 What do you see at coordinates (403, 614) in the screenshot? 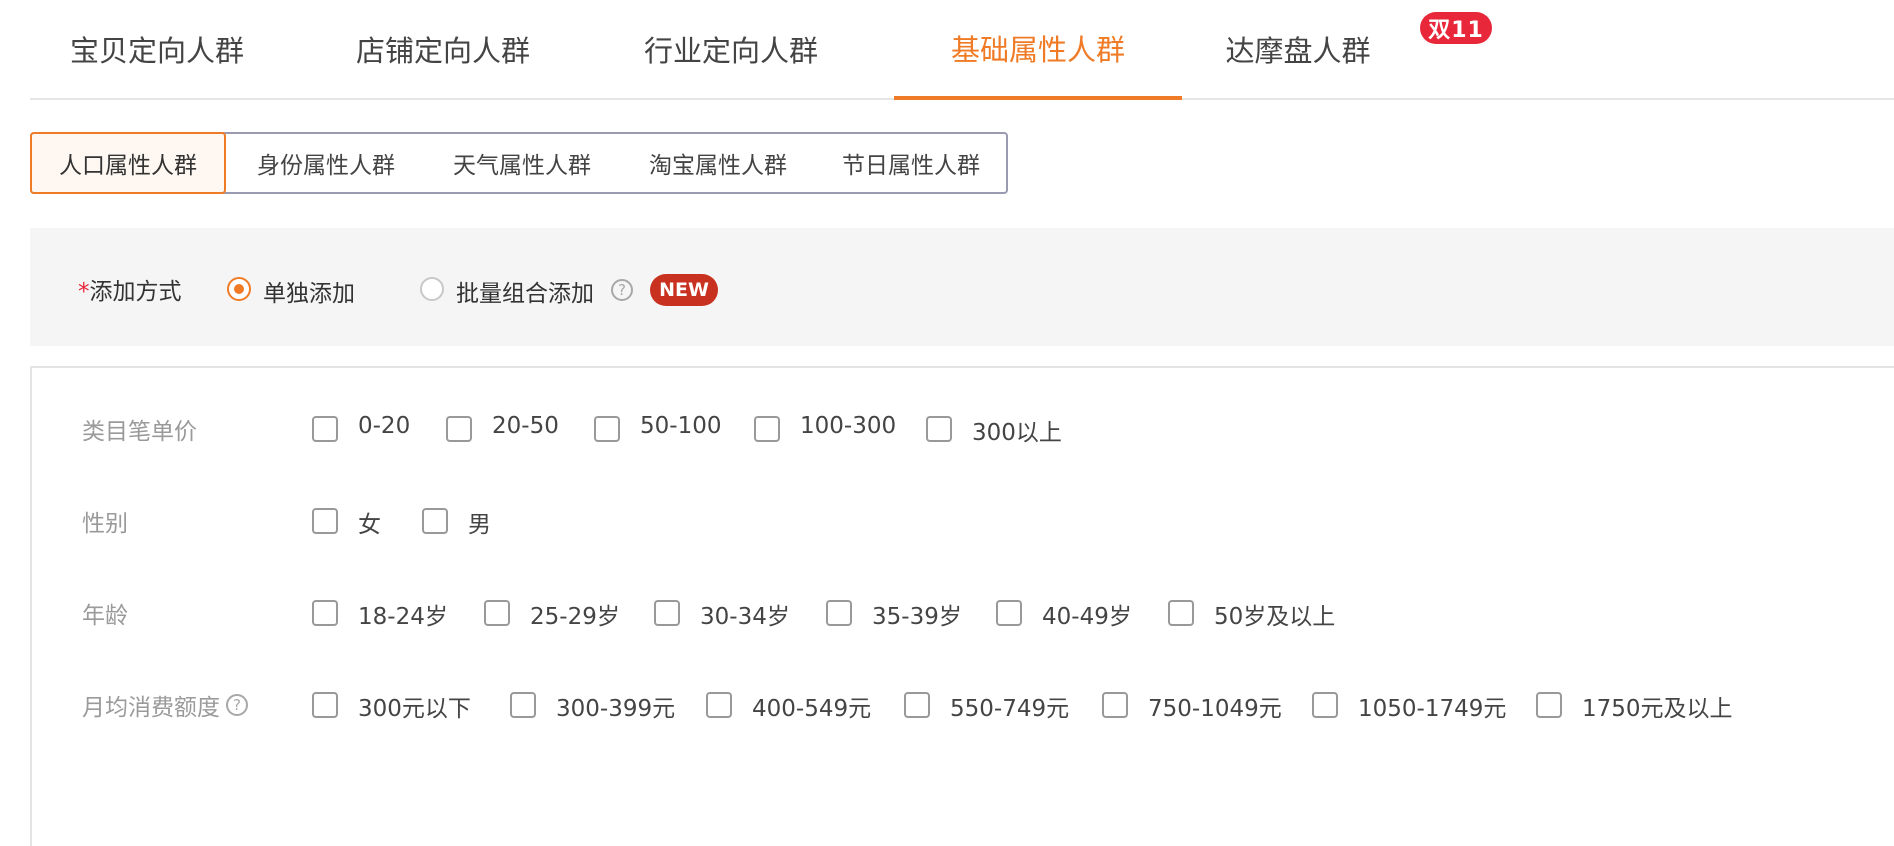
I see `age-option-label: 18-24岁` at bounding box center [403, 614].